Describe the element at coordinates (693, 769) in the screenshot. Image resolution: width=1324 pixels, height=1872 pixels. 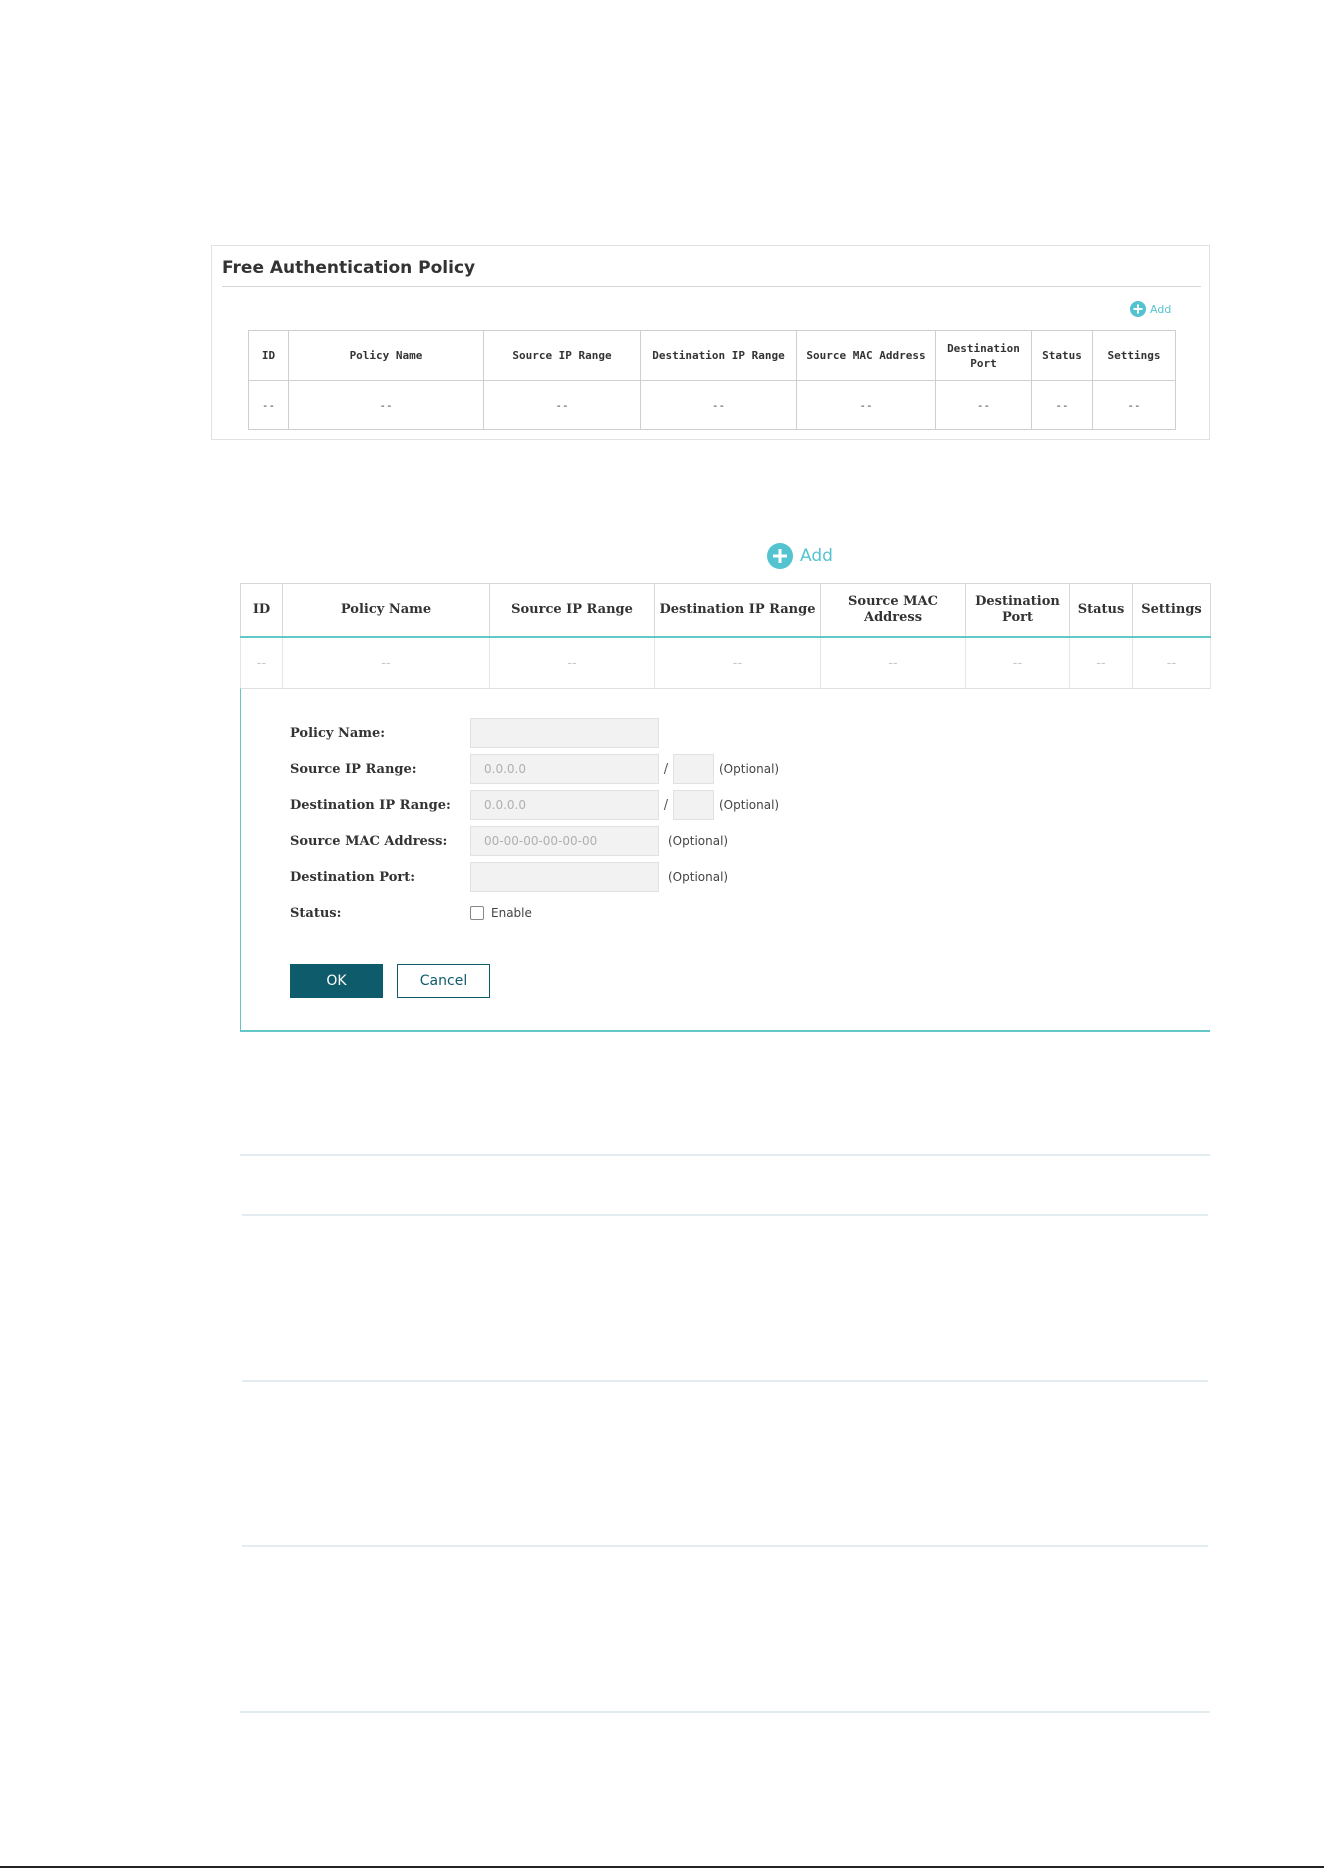
I see `source-ip-mask-input` at that location.